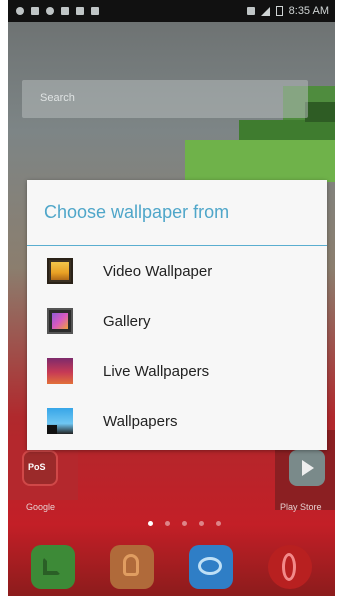 The image size is (337, 598). What do you see at coordinates (95, 11) in the screenshot?
I see `download-icon` at bounding box center [95, 11].